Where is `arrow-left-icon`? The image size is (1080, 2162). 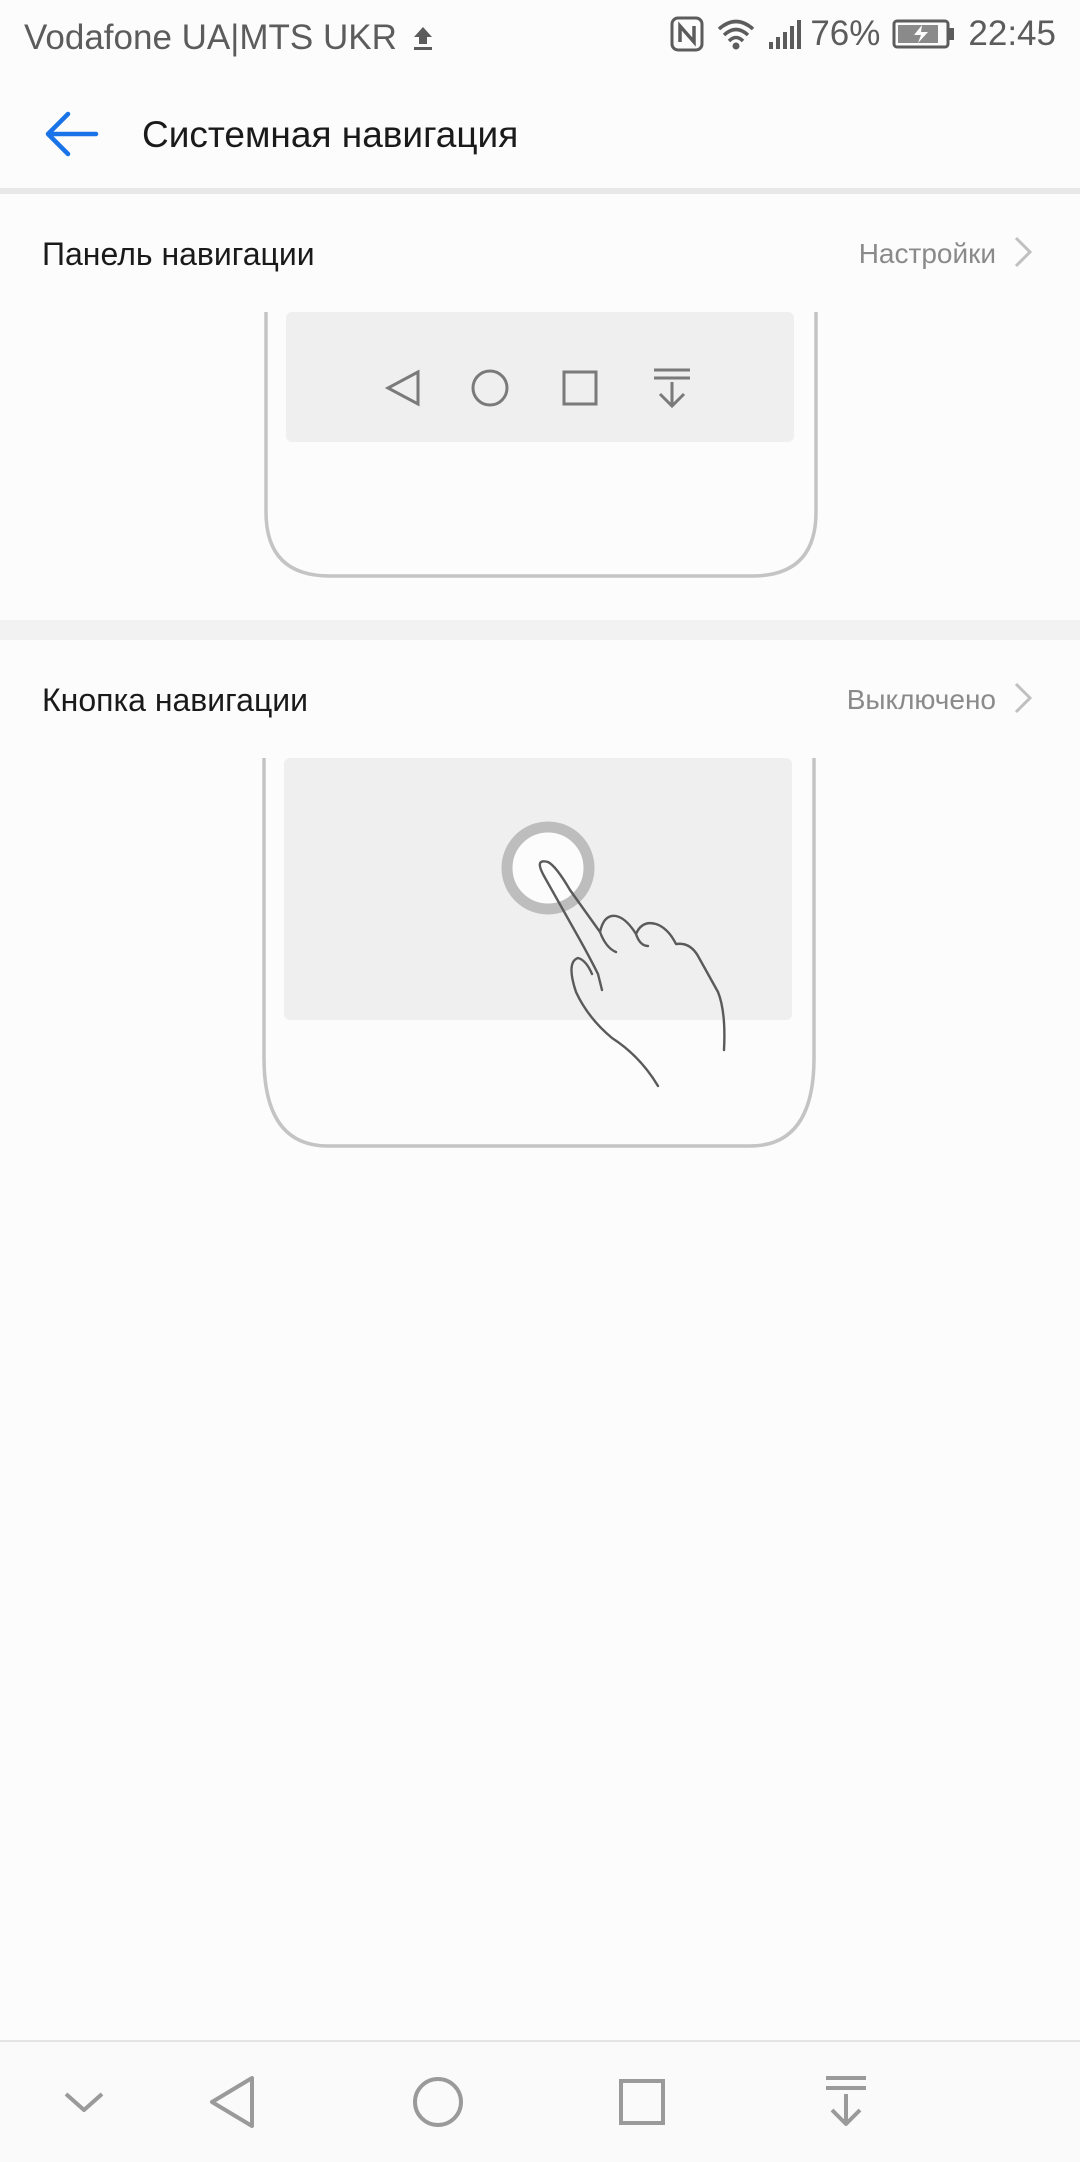 arrow-left-icon is located at coordinates (72, 134).